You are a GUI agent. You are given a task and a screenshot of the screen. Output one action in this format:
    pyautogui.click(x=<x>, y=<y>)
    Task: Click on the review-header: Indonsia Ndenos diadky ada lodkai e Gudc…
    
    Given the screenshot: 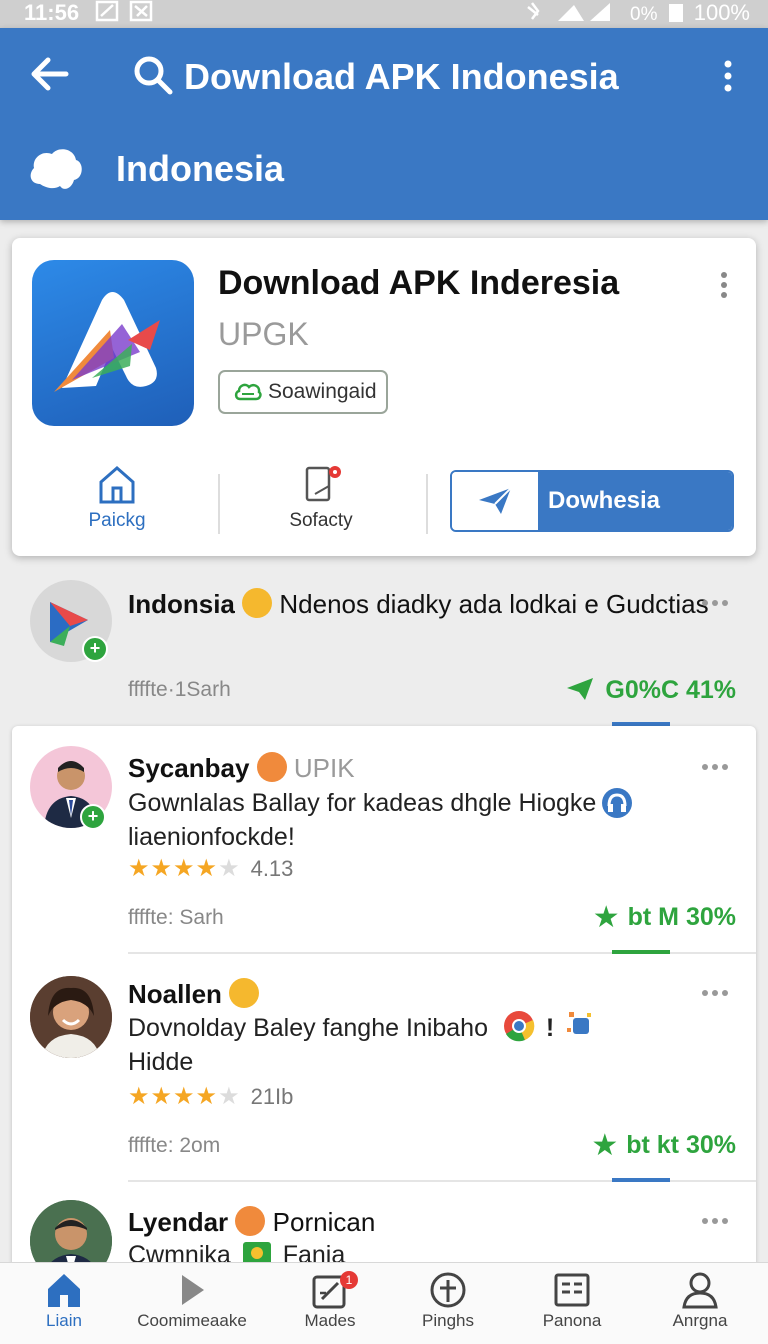 What is the action you would take?
    pyautogui.click(x=418, y=604)
    